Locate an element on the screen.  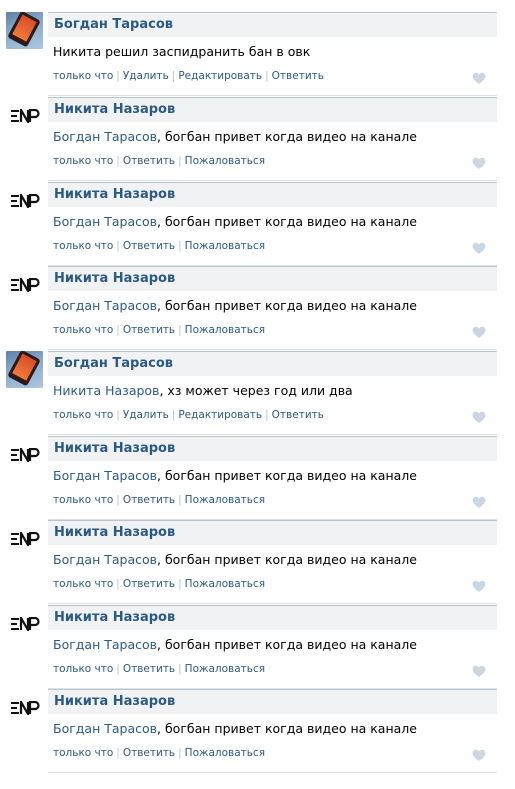
np-logo-icon is located at coordinates (25, 707).